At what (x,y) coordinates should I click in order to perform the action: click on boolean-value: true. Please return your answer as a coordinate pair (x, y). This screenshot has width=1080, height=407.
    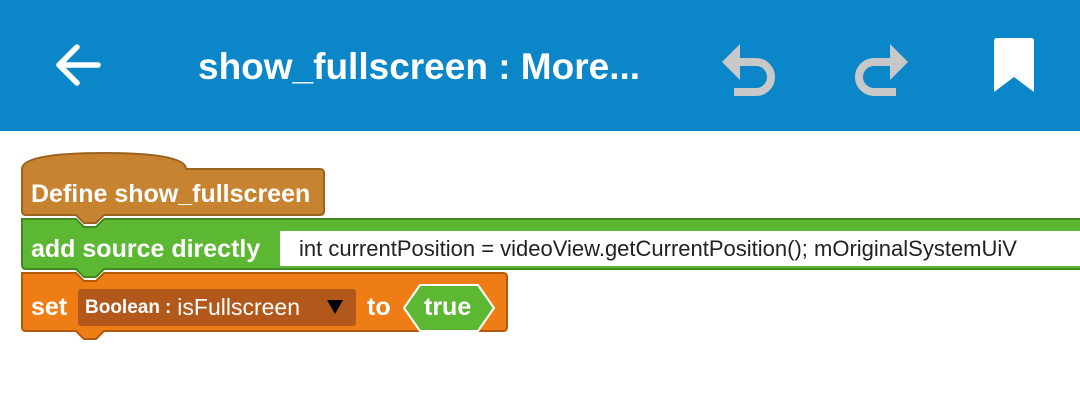
    Looking at the image, I should click on (448, 307).